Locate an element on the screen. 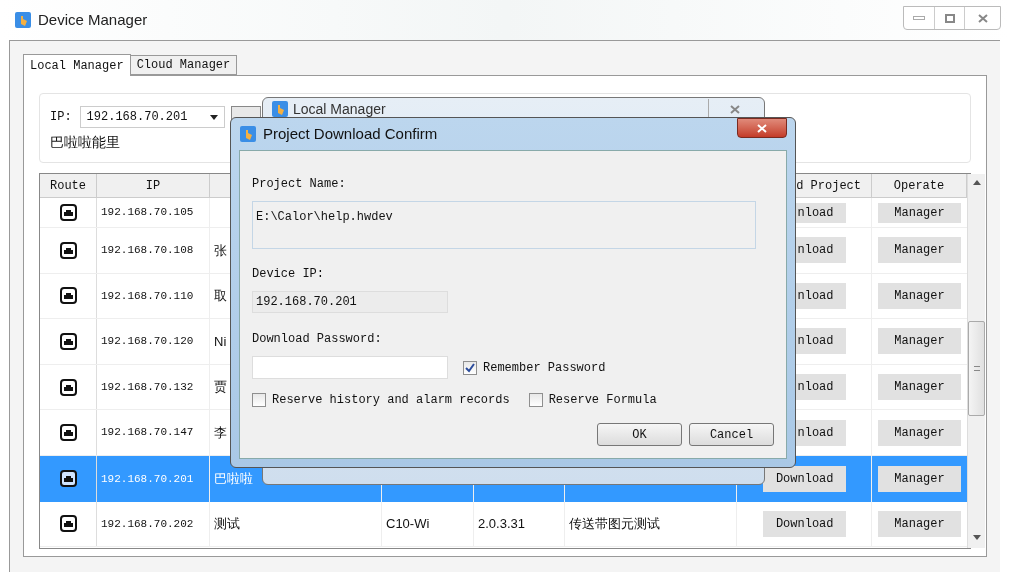  scroll-thumb is located at coordinates (976, 368).